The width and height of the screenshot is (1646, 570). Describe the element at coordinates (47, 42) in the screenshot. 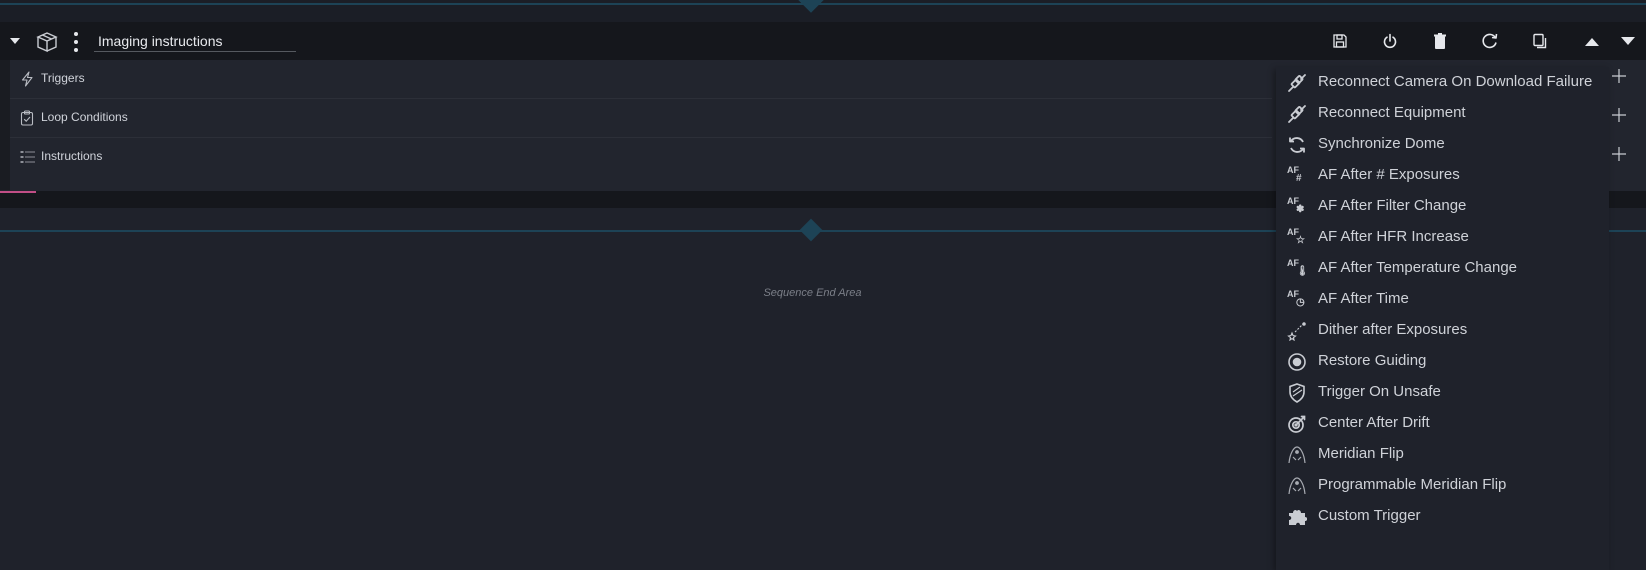

I see `container-box-icon` at that location.